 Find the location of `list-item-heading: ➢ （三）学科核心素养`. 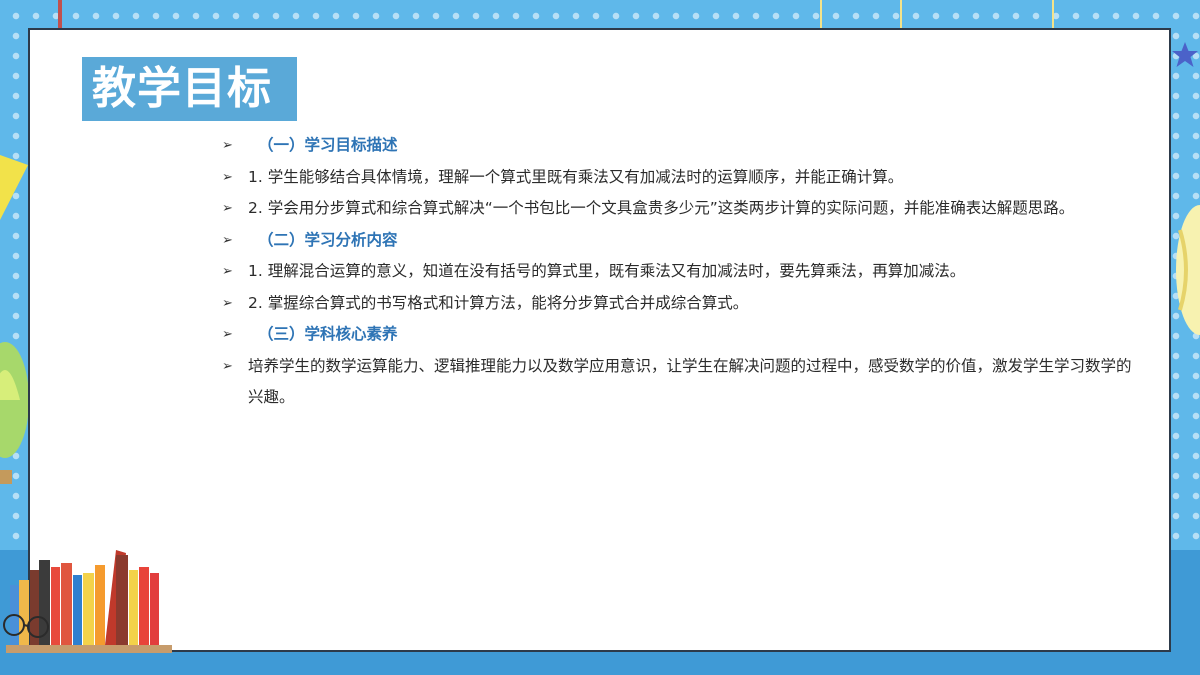

list-item-heading: ➢ （三）学科核心素养 is located at coordinates (682, 335).